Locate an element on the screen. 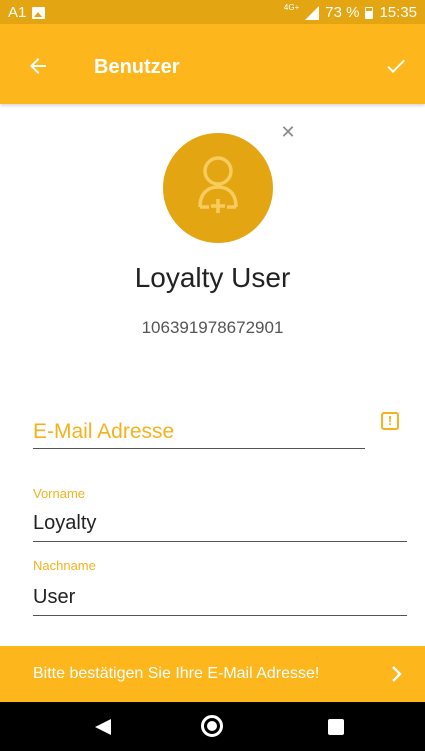  signal-icon is located at coordinates (312, 12).